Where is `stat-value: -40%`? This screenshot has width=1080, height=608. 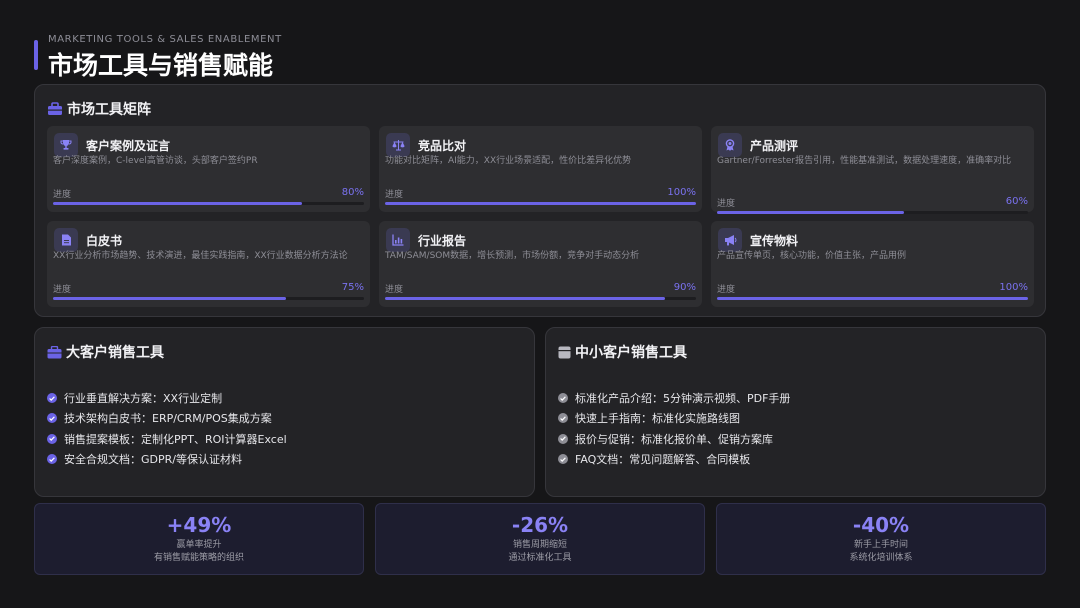 stat-value: -40% is located at coordinates (881, 525).